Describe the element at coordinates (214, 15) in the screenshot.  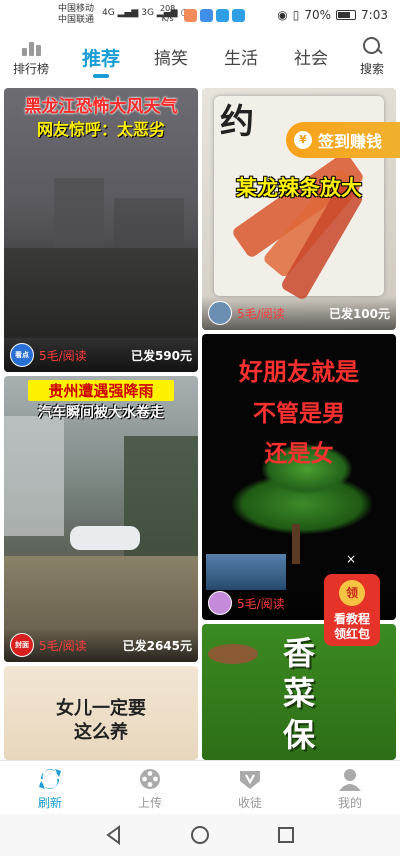
I see `notification-icons` at that location.